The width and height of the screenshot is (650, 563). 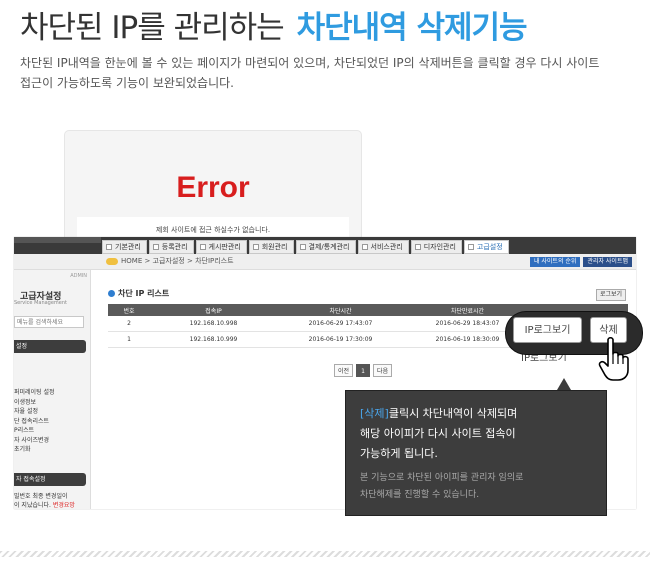 I want to click on title-accent: 차단내역 삭제기능, so click(x=412, y=28).